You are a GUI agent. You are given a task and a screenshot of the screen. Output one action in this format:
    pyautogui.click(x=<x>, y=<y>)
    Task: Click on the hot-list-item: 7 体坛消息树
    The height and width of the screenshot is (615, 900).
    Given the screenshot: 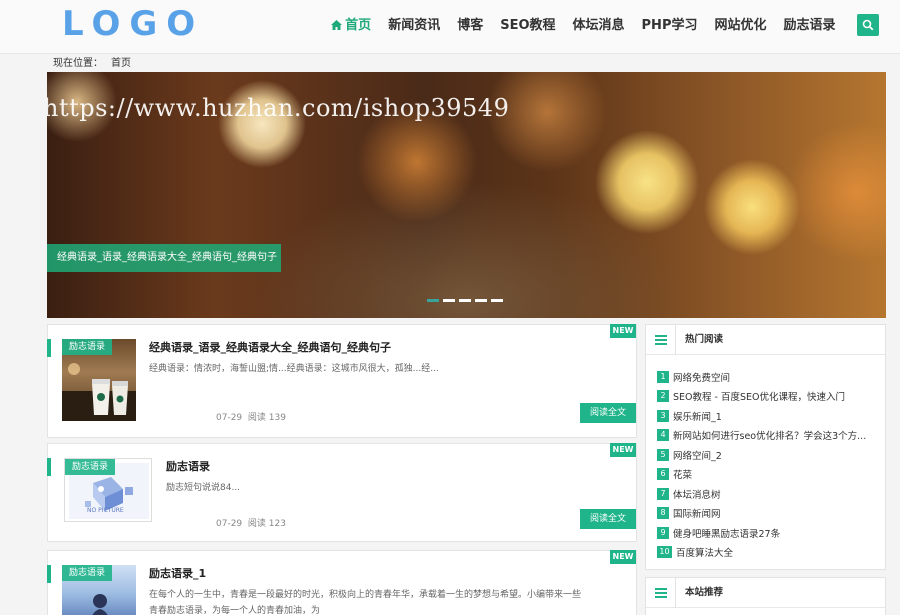 What is the action you would take?
    pyautogui.click(x=761, y=494)
    